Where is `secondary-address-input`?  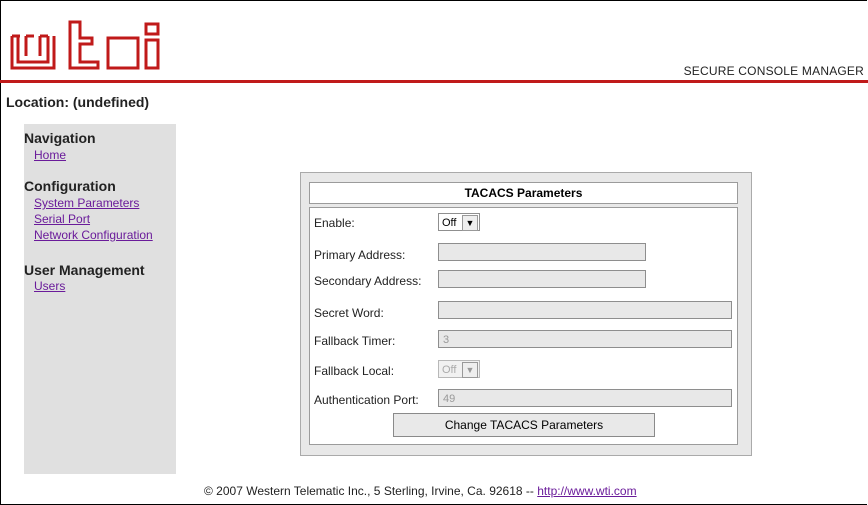
secondary-address-input is located at coordinates (542, 279).